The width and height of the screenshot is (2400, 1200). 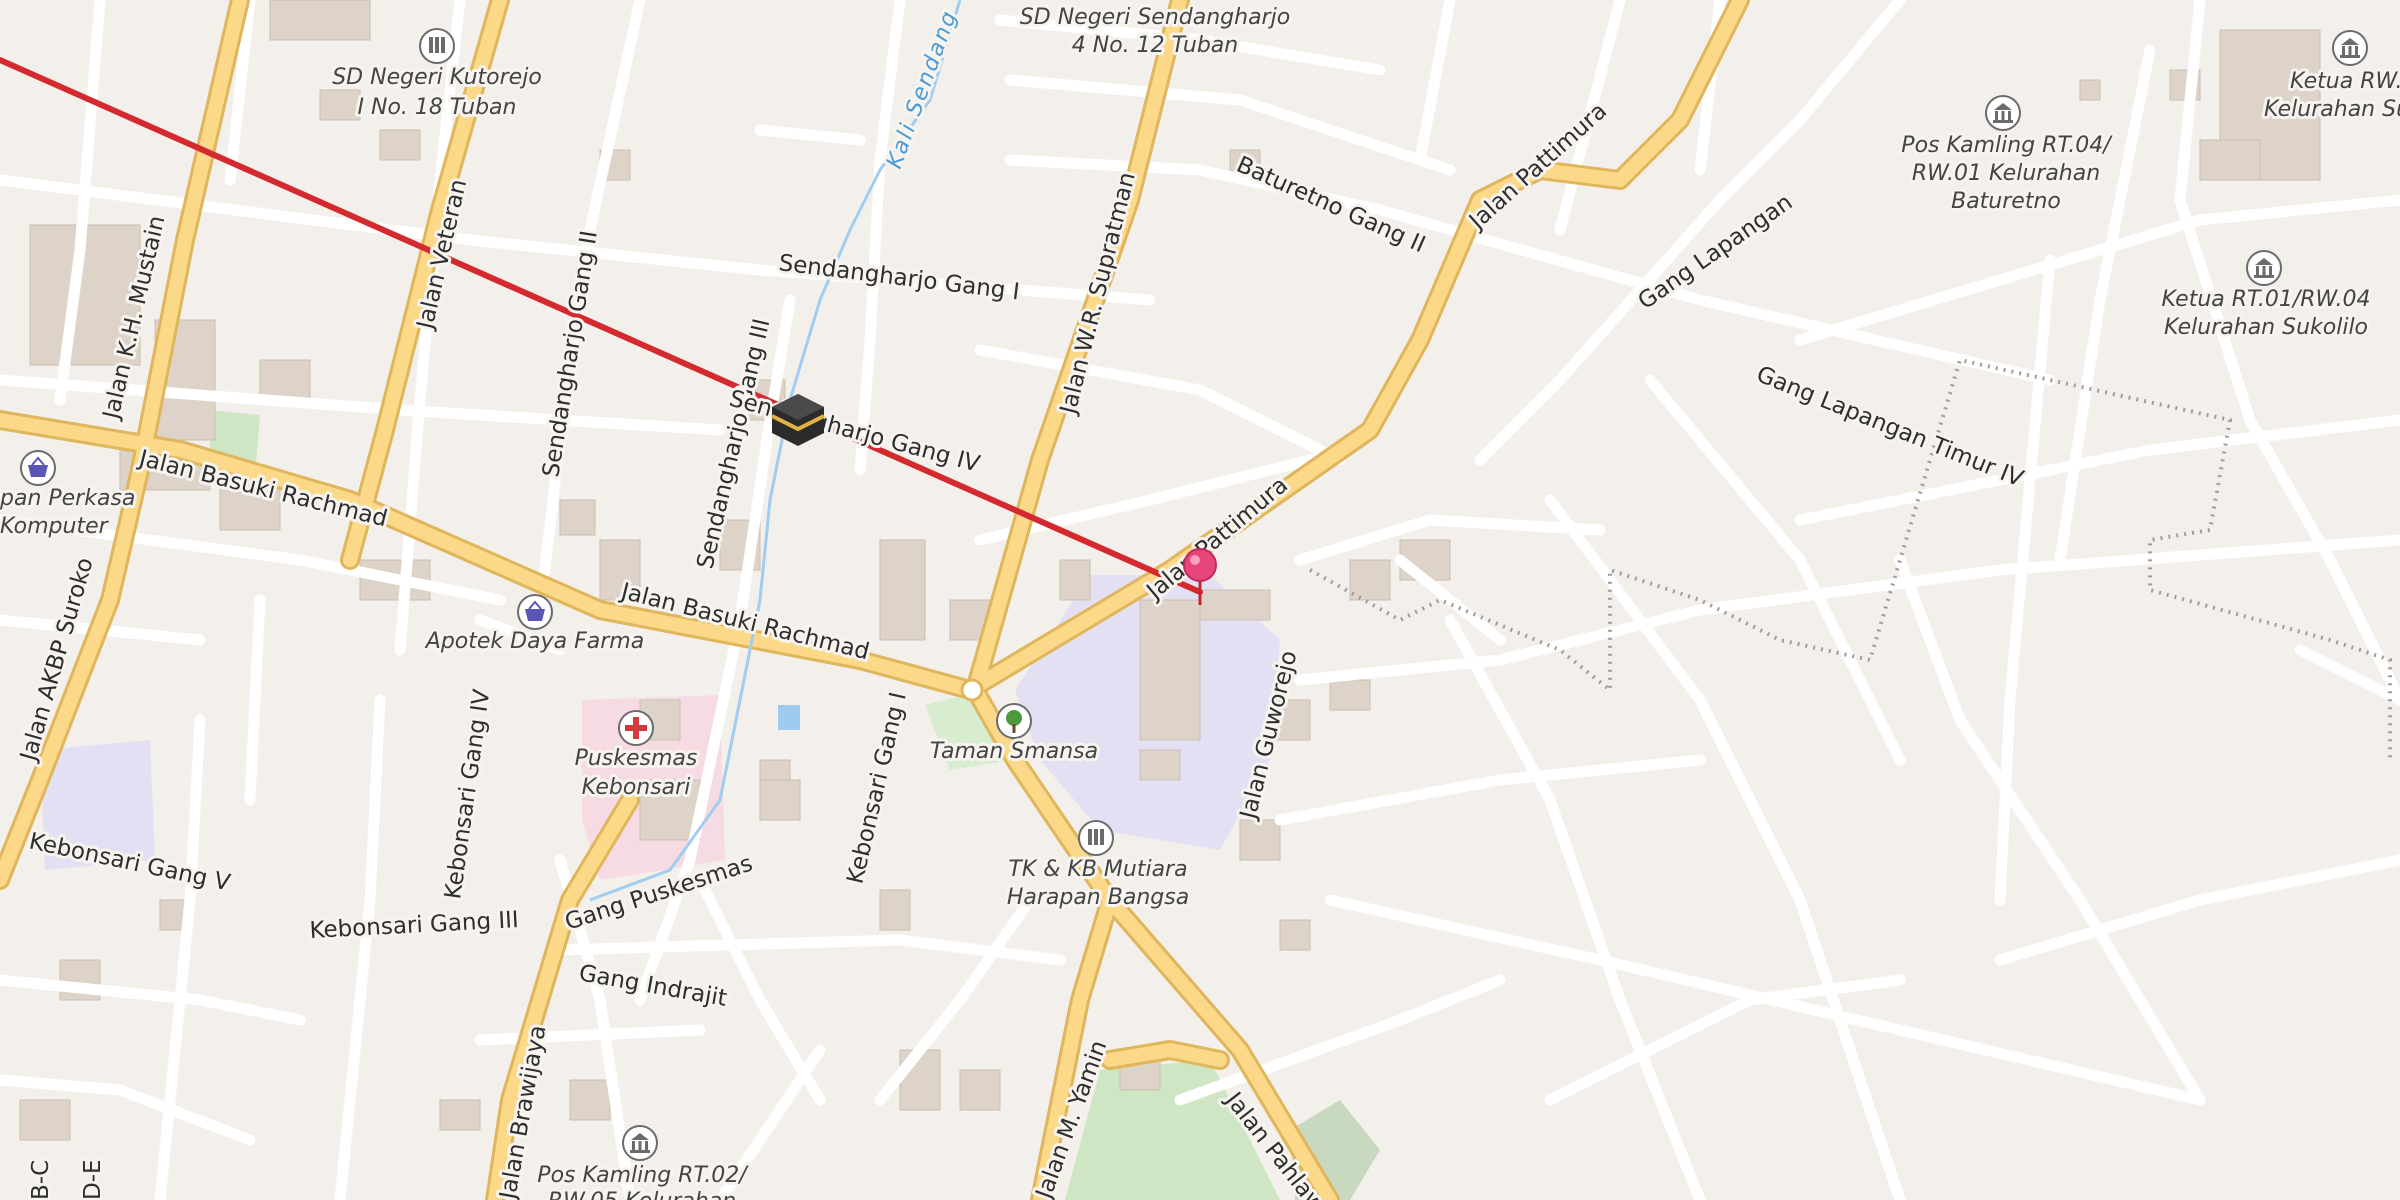 What do you see at coordinates (535, 612) in the screenshot?
I see `pharmacy-basket-icon` at bounding box center [535, 612].